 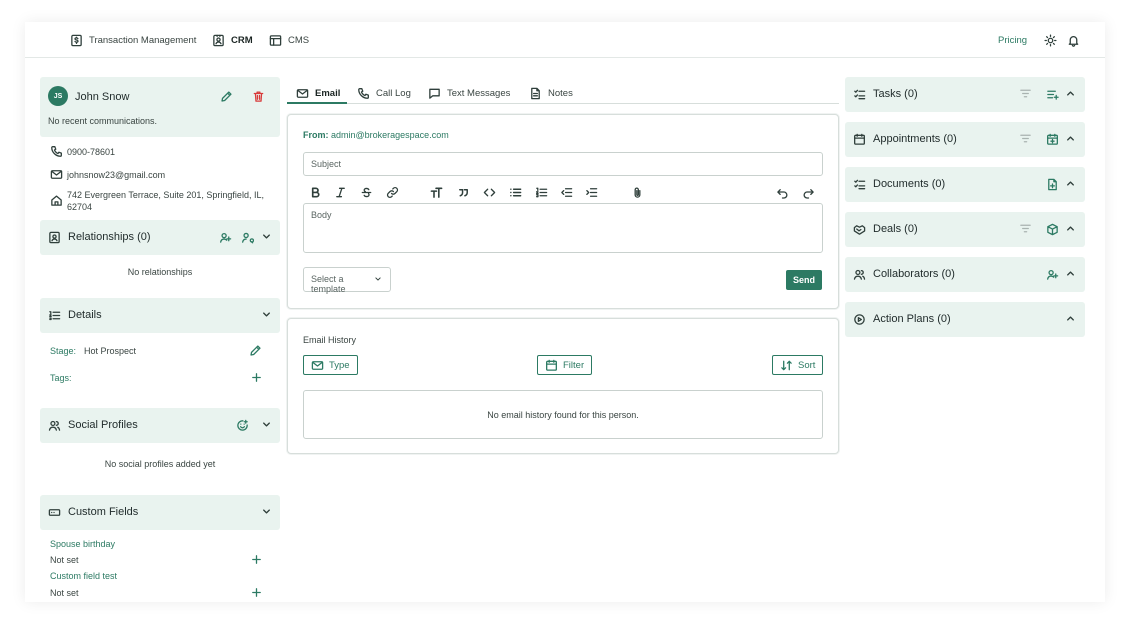 What do you see at coordinates (965, 139) in the screenshot?
I see `appointments-panel-header: Appointments (0)` at bounding box center [965, 139].